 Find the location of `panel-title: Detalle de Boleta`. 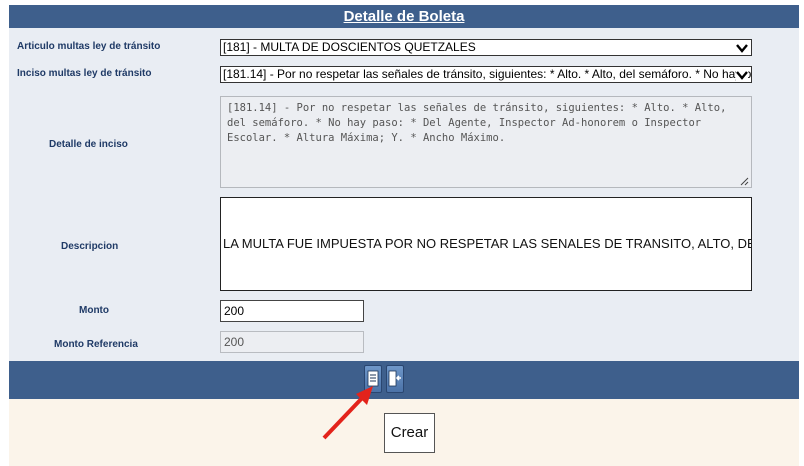

panel-title: Detalle de Boleta is located at coordinates (404, 16).